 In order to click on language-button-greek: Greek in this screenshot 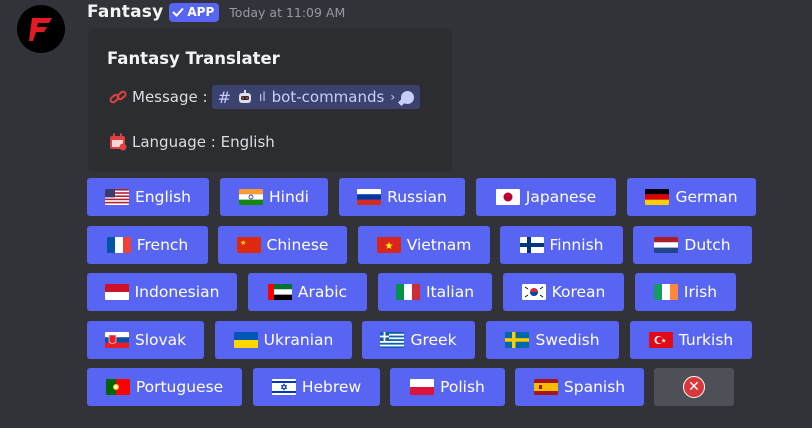, I will do `click(418, 340)`.